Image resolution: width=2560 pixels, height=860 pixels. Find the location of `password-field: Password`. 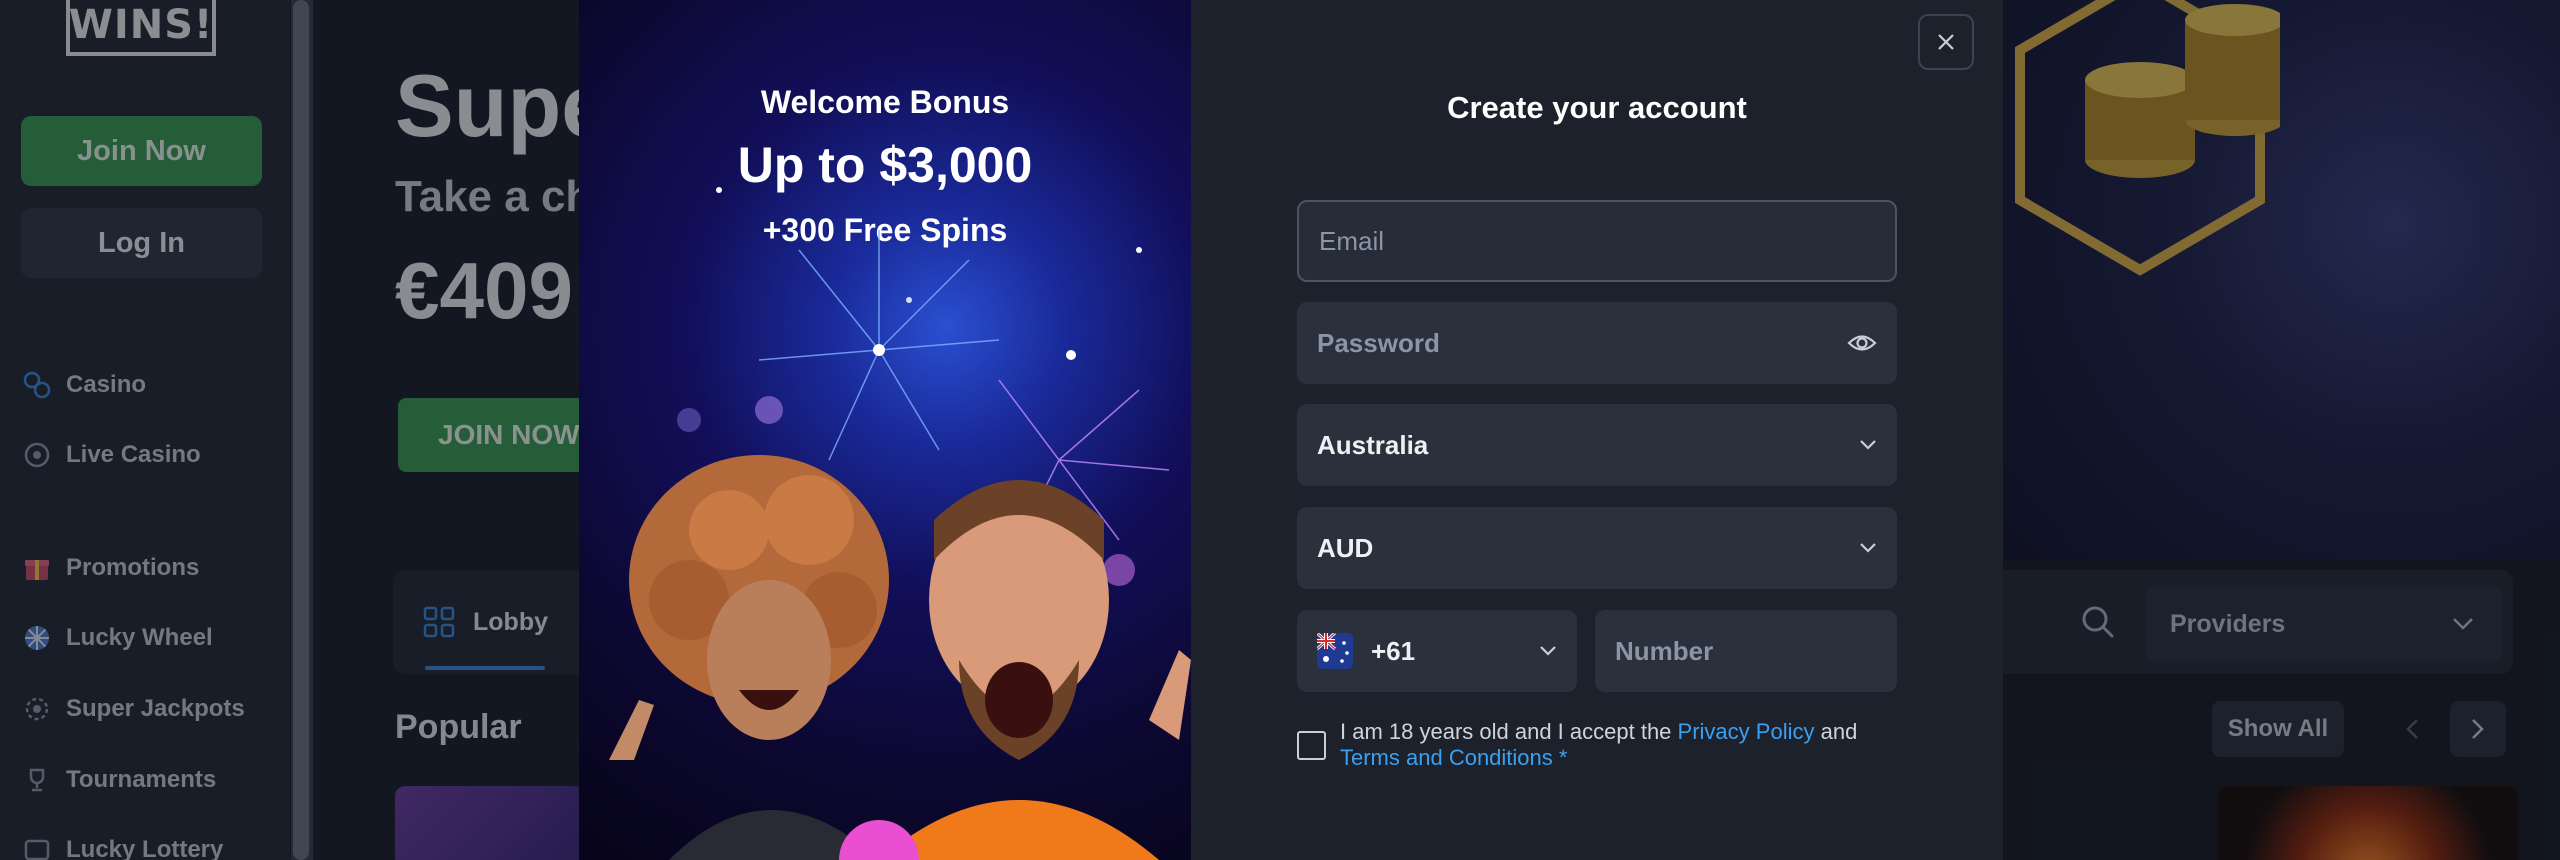

password-field: Password is located at coordinates (1597, 343).